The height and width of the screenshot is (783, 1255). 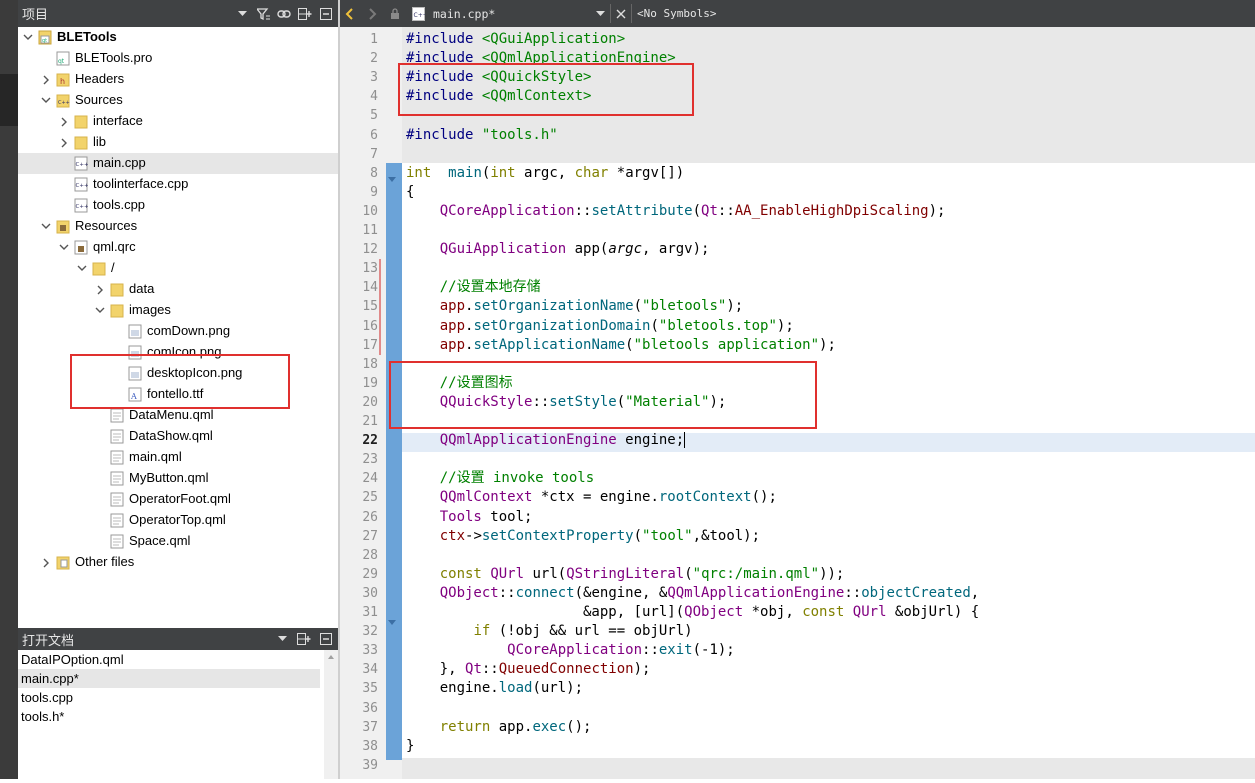 What do you see at coordinates (374, 154) in the screenshot?
I see `line-number: 7` at bounding box center [374, 154].